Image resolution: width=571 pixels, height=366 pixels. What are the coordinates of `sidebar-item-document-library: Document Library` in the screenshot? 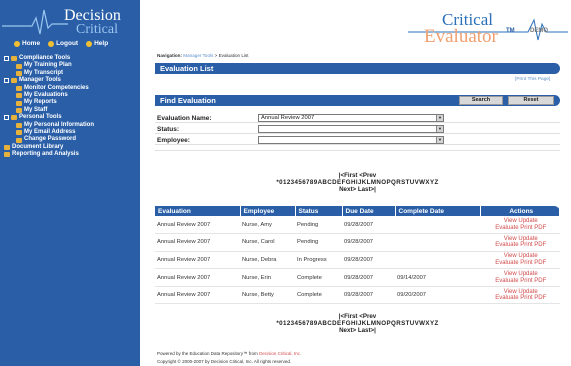 It's located at (49, 147).